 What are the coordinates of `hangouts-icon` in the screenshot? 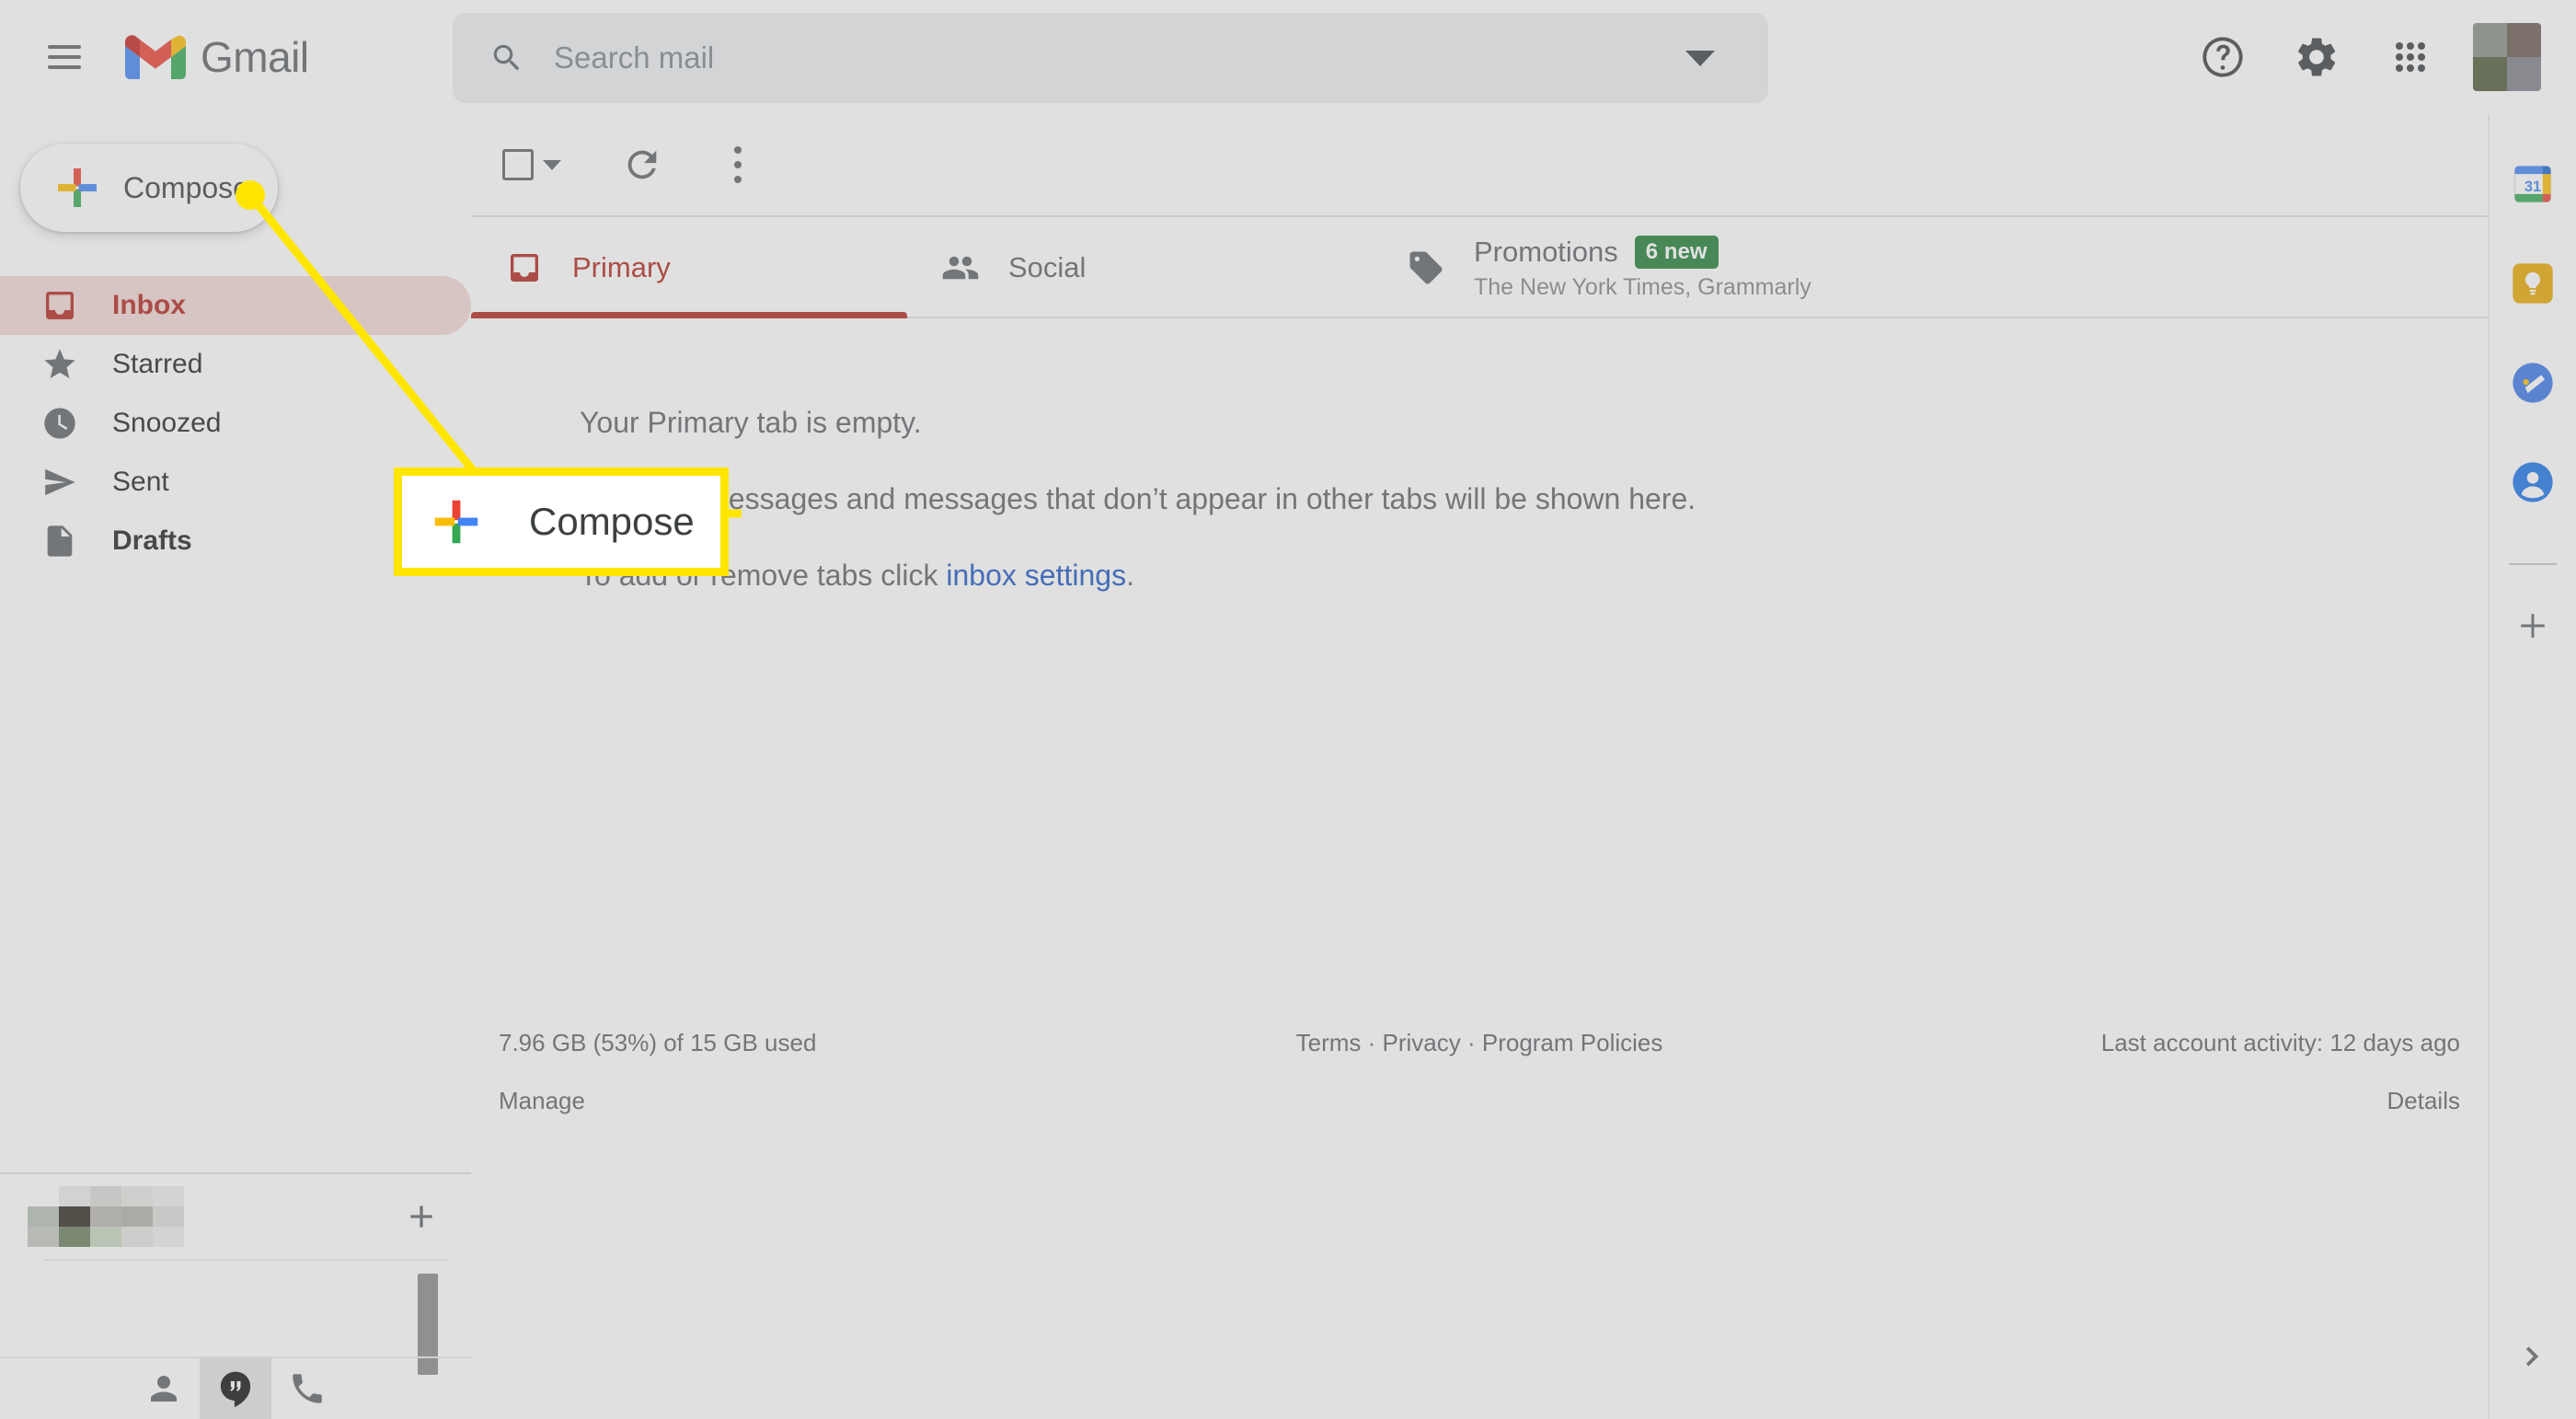 It's located at (235, 1389).